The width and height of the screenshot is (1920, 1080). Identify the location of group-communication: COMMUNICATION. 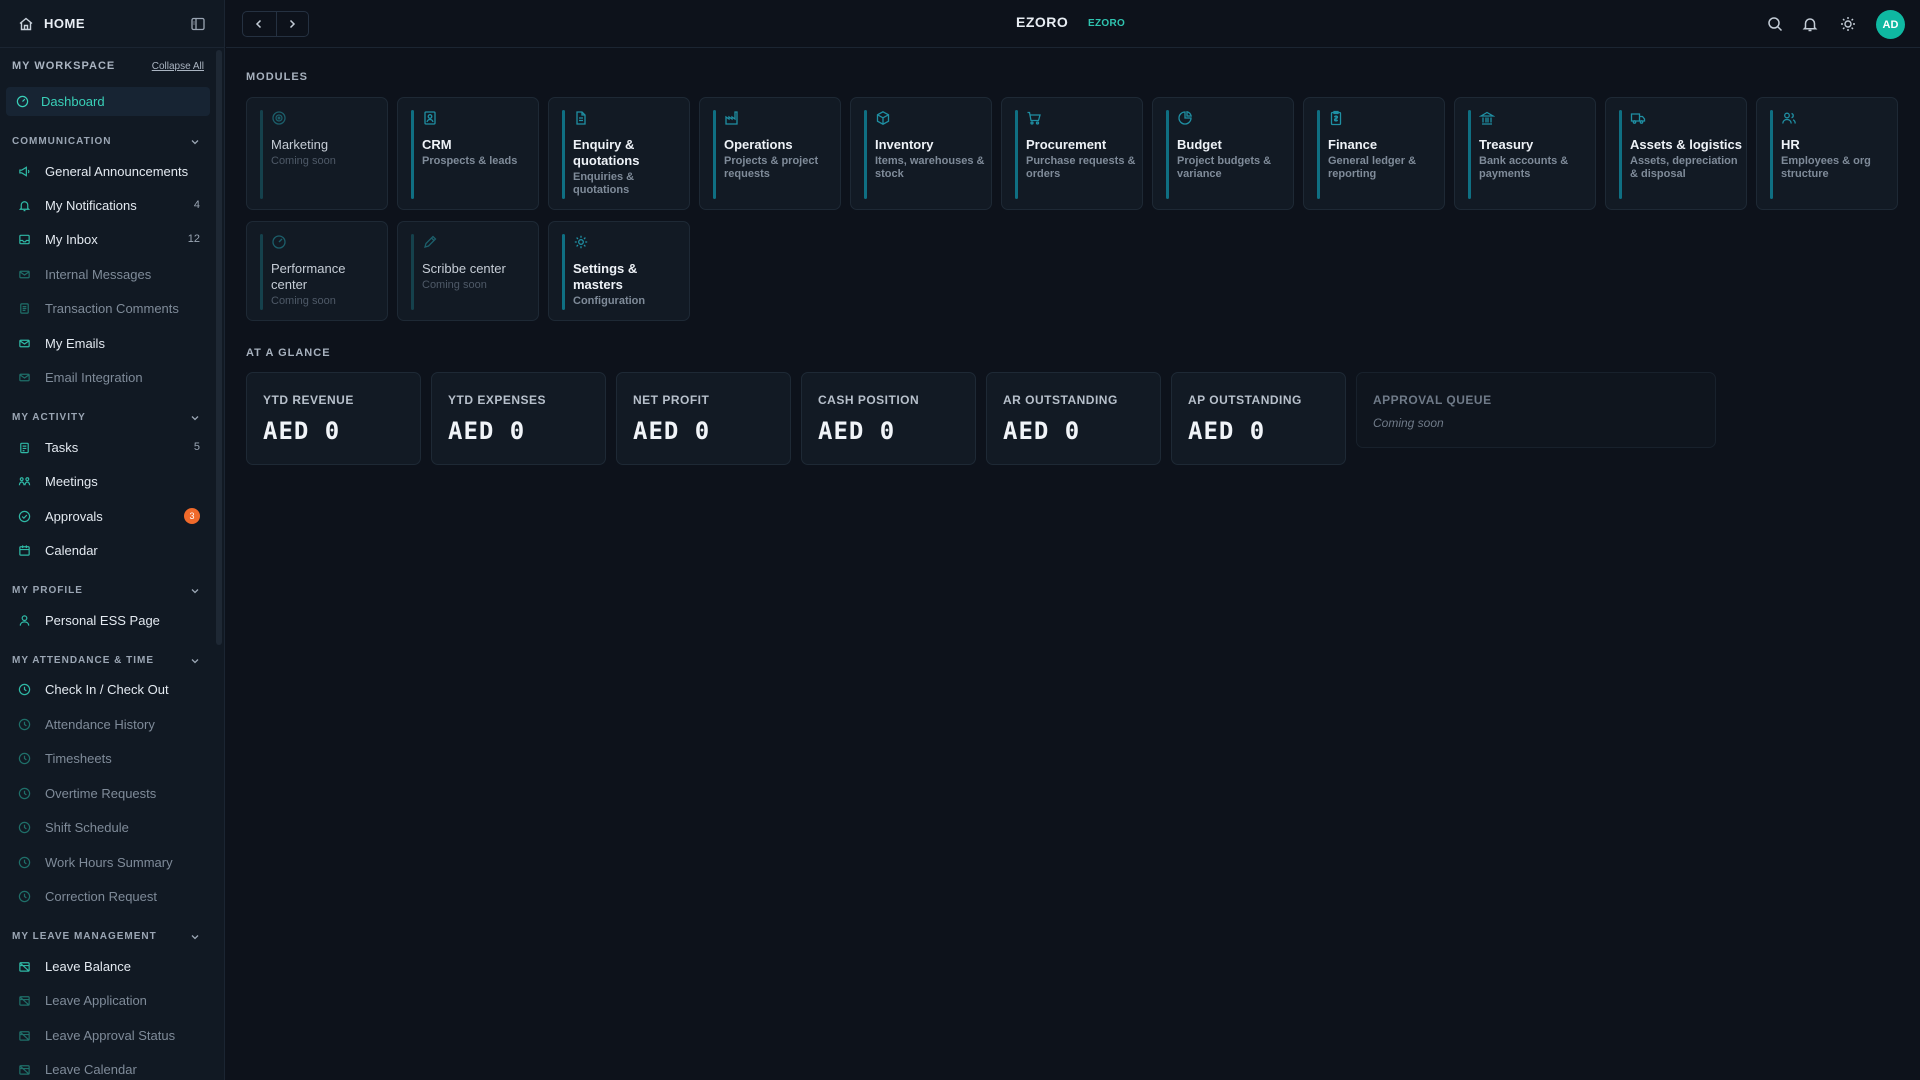
(106, 141).